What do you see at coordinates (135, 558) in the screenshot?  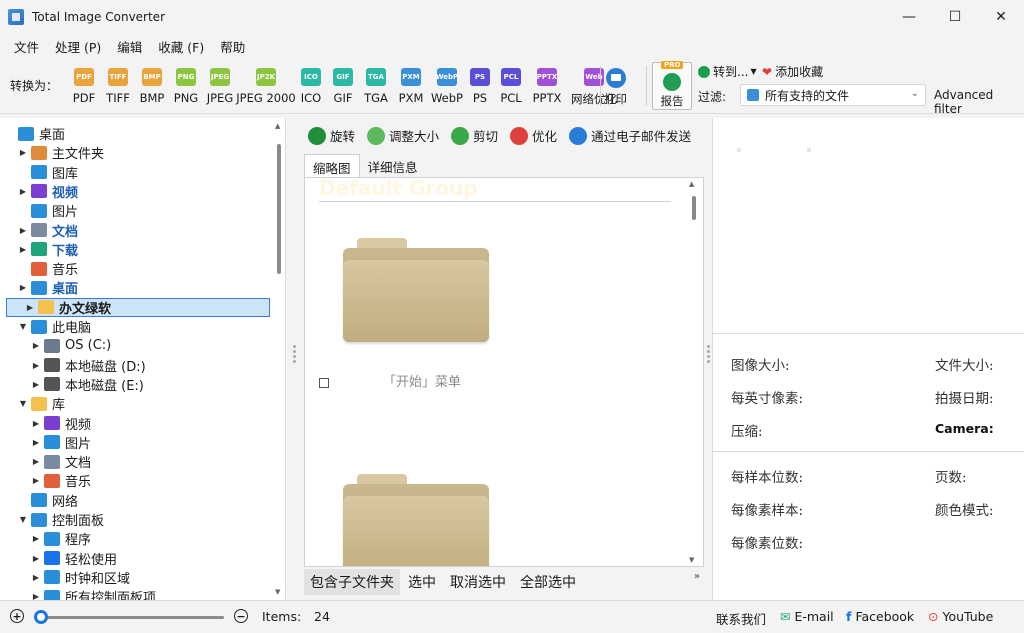 I see `tree-item: ▶ 轻松使用` at bounding box center [135, 558].